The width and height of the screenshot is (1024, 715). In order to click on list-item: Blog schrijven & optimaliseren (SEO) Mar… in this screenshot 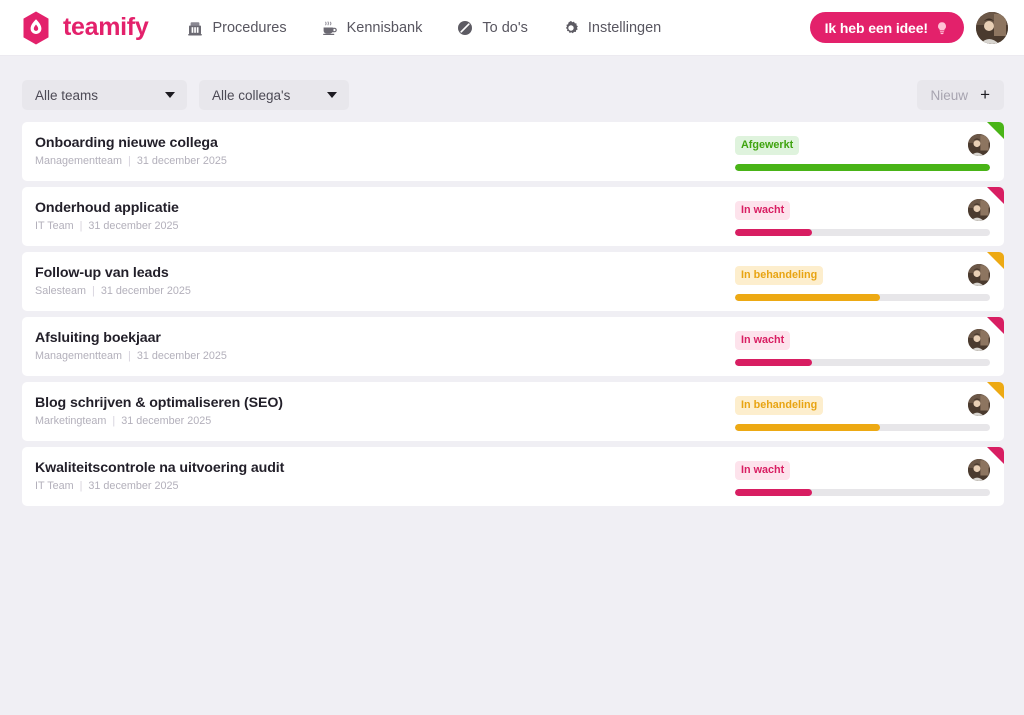, I will do `click(513, 411)`.